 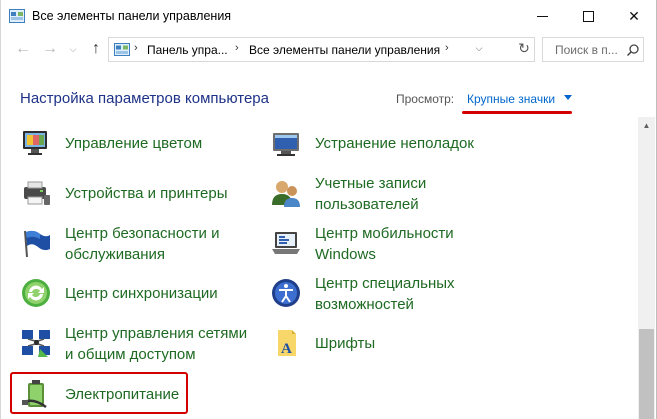 I want to click on title-bar: Все элементы панели управления ✕, so click(x=328, y=16).